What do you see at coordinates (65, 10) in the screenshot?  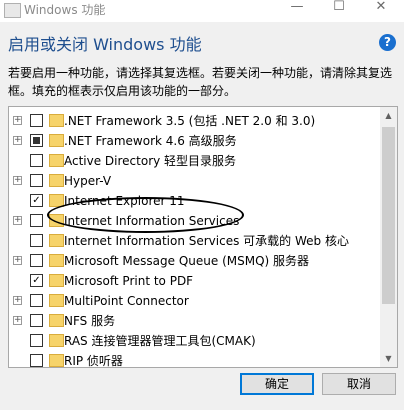 I see `window-title: Windows 功能` at bounding box center [65, 10].